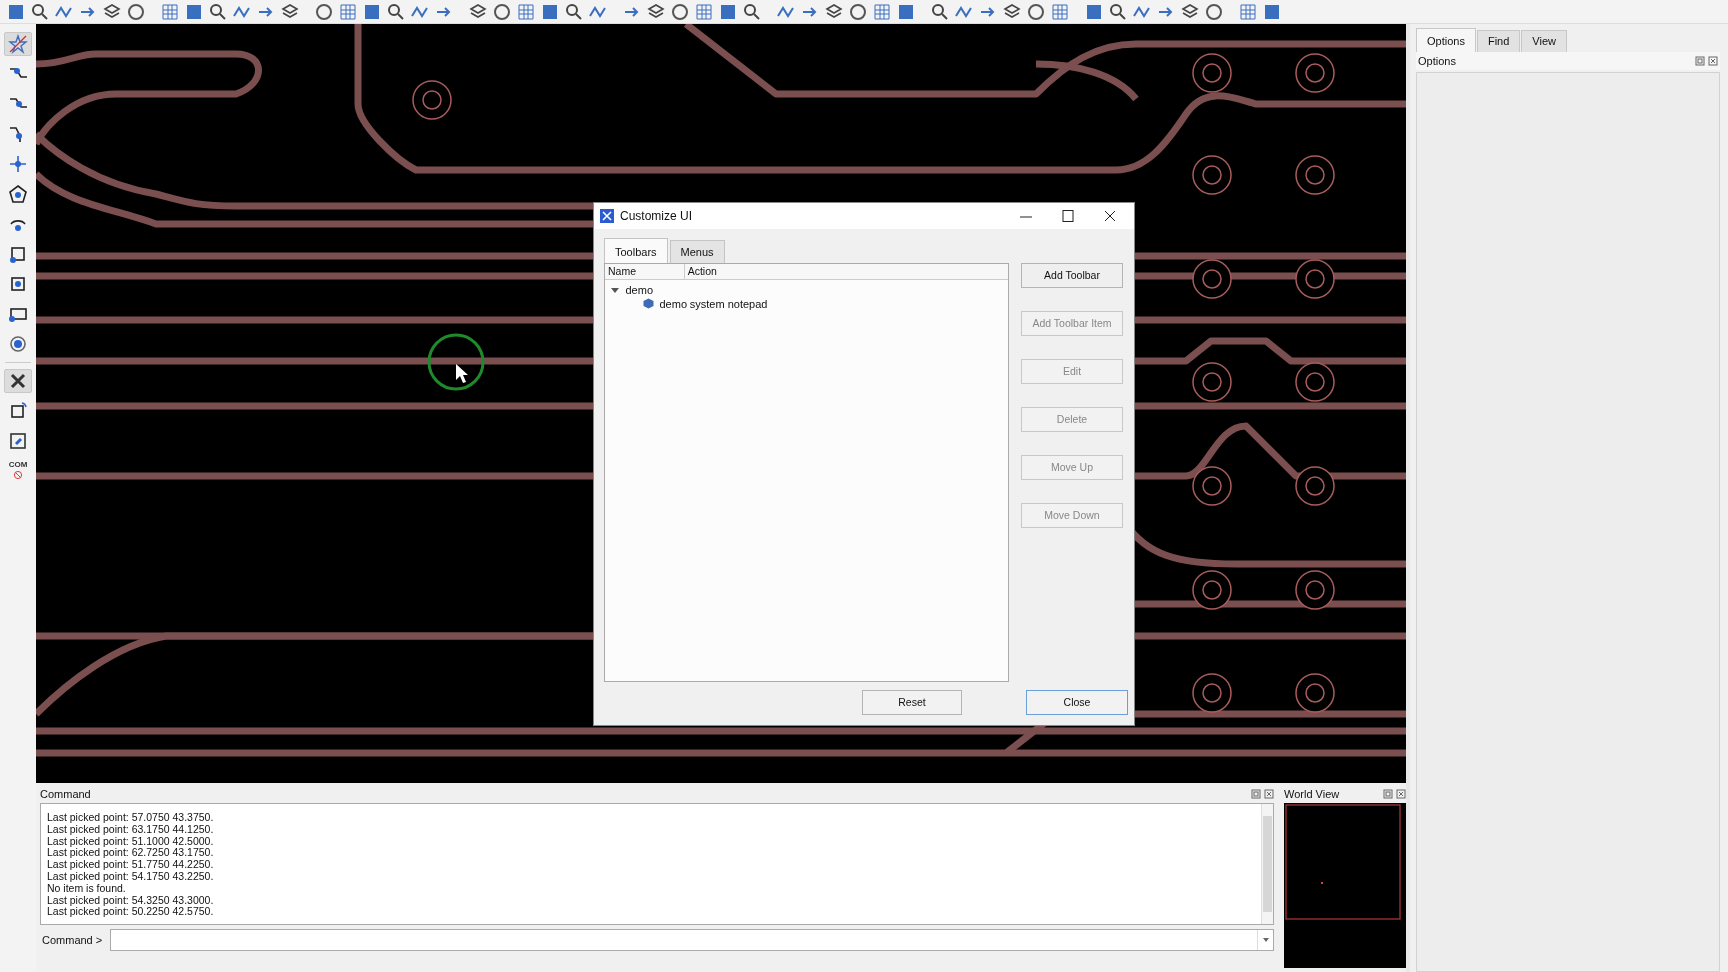 This screenshot has height=972, width=1728. What do you see at coordinates (18, 194) in the screenshot?
I see `pentagon-icon` at bounding box center [18, 194].